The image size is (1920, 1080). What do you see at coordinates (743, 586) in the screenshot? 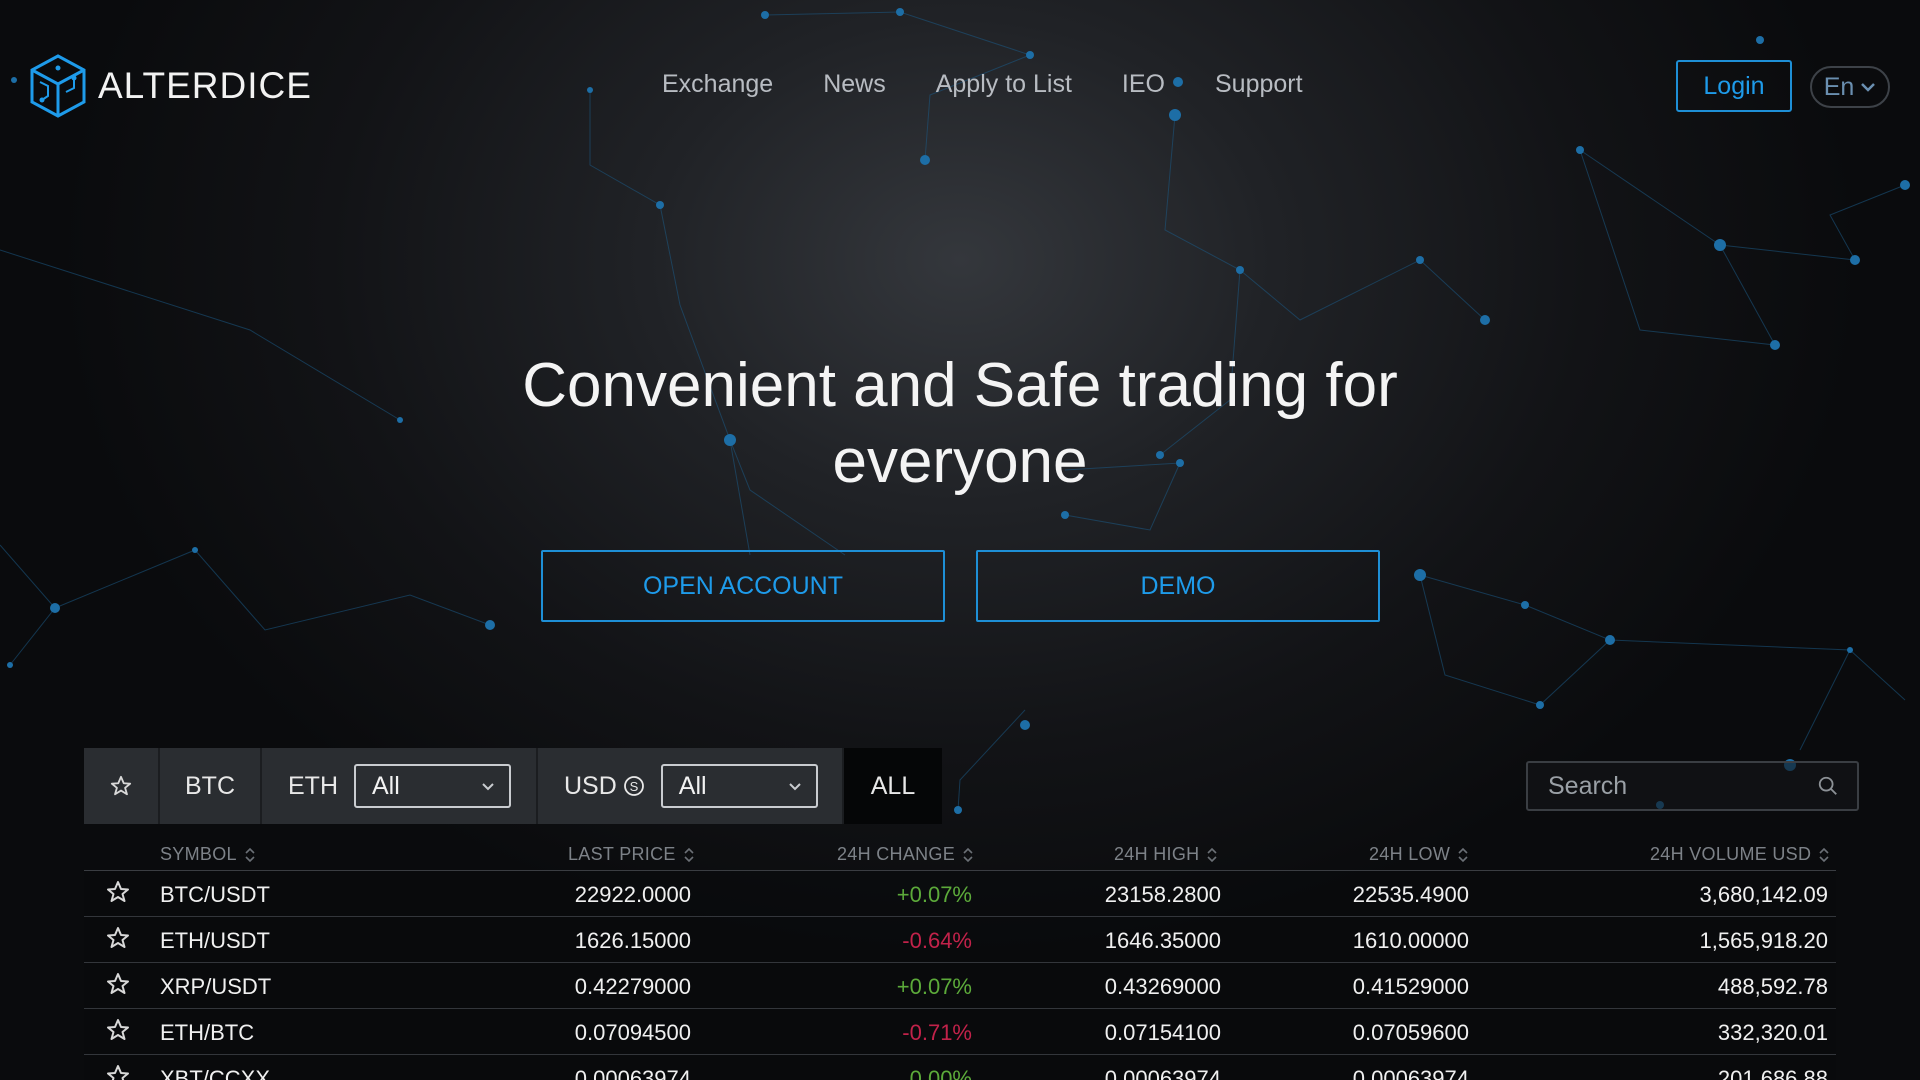
I see `open-account-button: OPEN ACCOUNT` at bounding box center [743, 586].